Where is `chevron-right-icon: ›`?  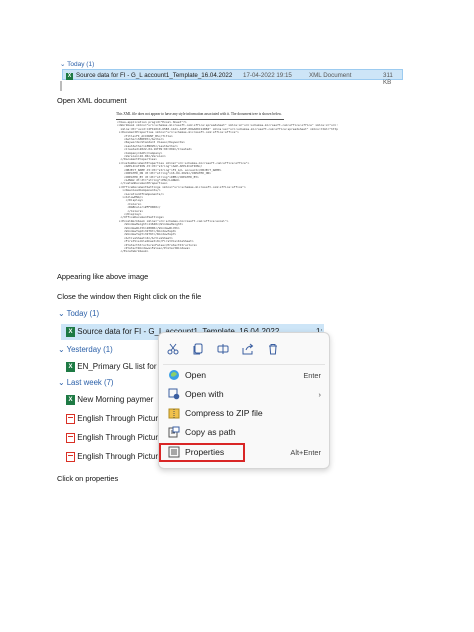 chevron-right-icon: › is located at coordinates (319, 394).